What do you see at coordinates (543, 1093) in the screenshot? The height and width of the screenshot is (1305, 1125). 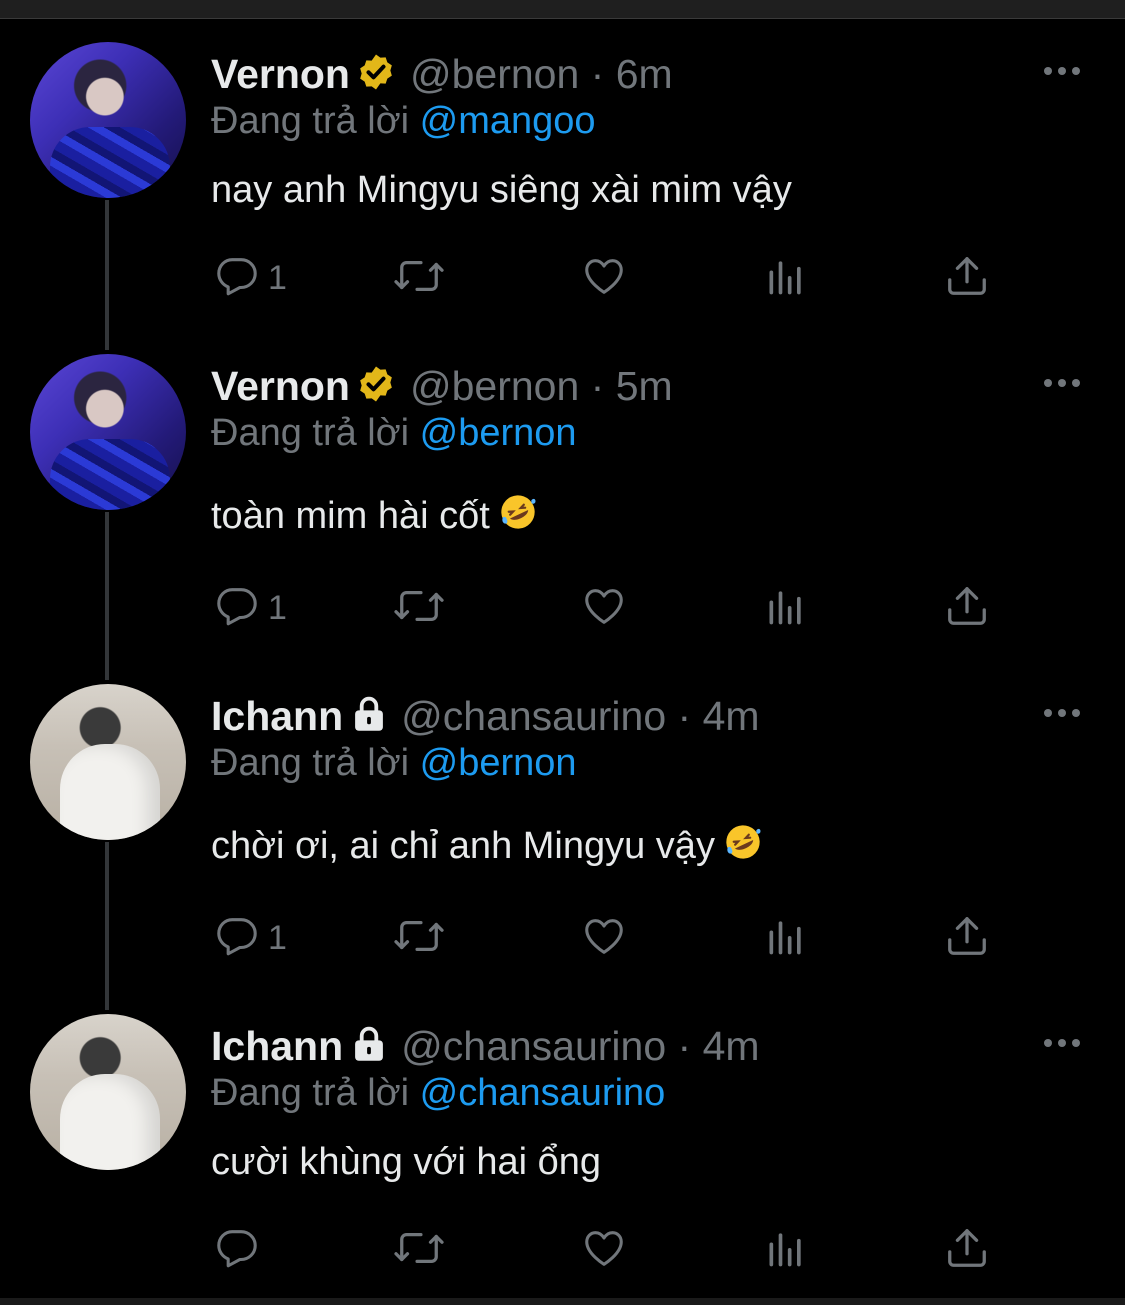 I see `reply-mention-link: @chansaurino` at bounding box center [543, 1093].